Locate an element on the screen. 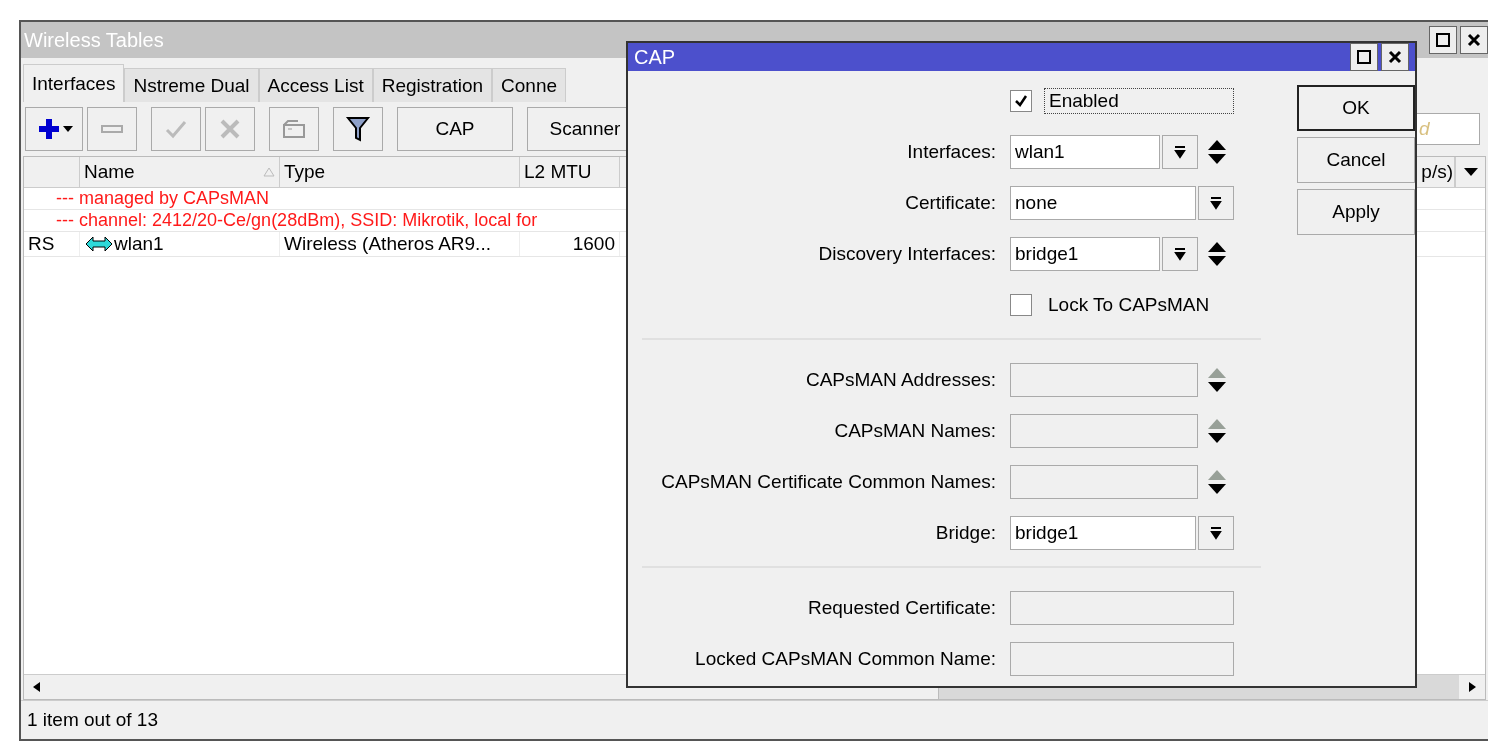  field-label: Certificate: is located at coordinates (950, 202).